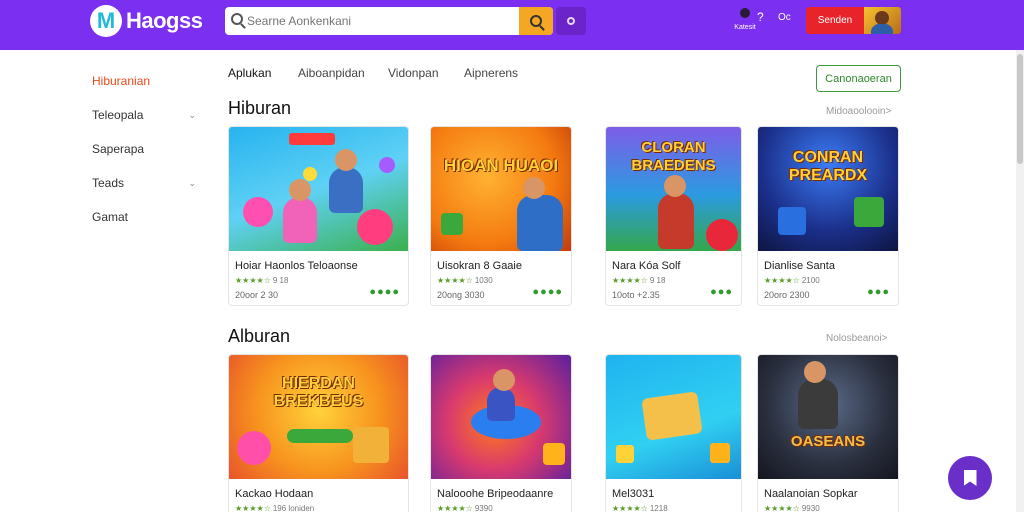  I want to click on app-meta: 20oor 2 30, so click(257, 295).